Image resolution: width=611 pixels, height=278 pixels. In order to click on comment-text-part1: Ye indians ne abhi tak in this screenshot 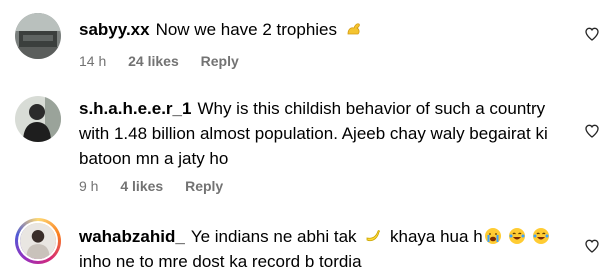, I will do `click(273, 236)`.